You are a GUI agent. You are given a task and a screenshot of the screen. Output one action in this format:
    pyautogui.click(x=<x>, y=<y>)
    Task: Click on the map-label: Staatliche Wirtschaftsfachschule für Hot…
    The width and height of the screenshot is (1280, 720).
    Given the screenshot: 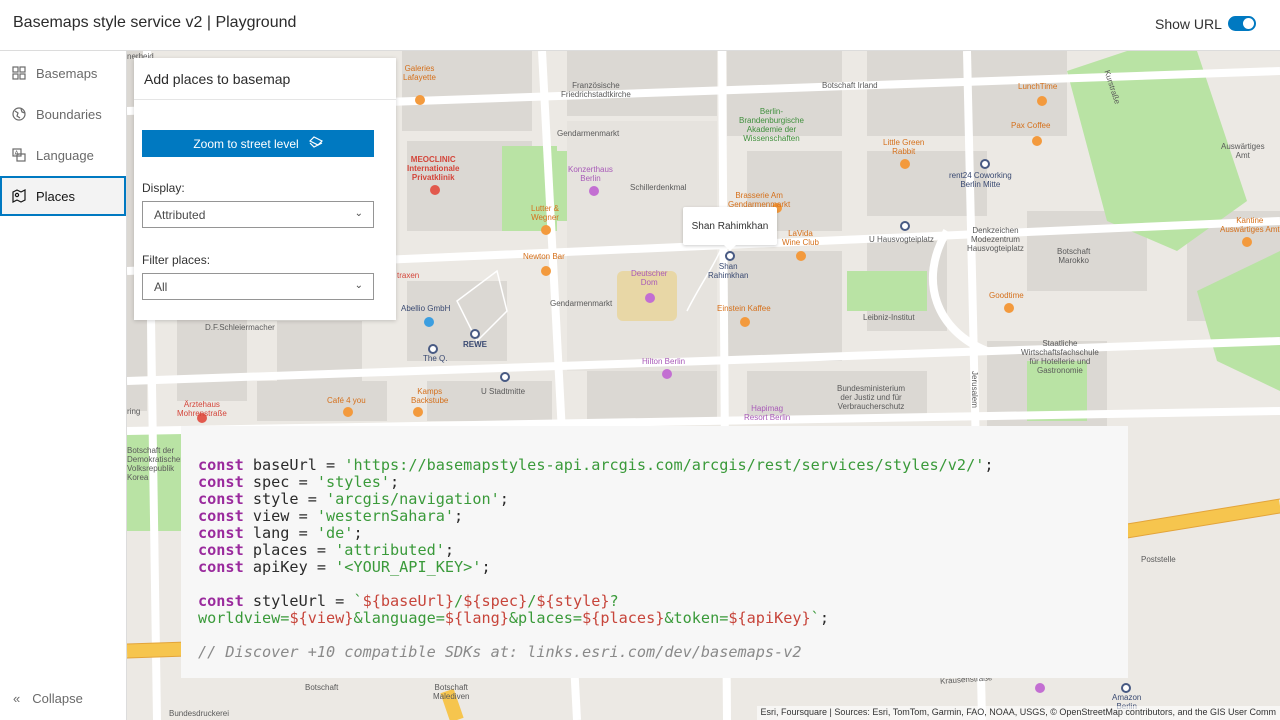 What is the action you would take?
    pyautogui.click(x=1060, y=357)
    